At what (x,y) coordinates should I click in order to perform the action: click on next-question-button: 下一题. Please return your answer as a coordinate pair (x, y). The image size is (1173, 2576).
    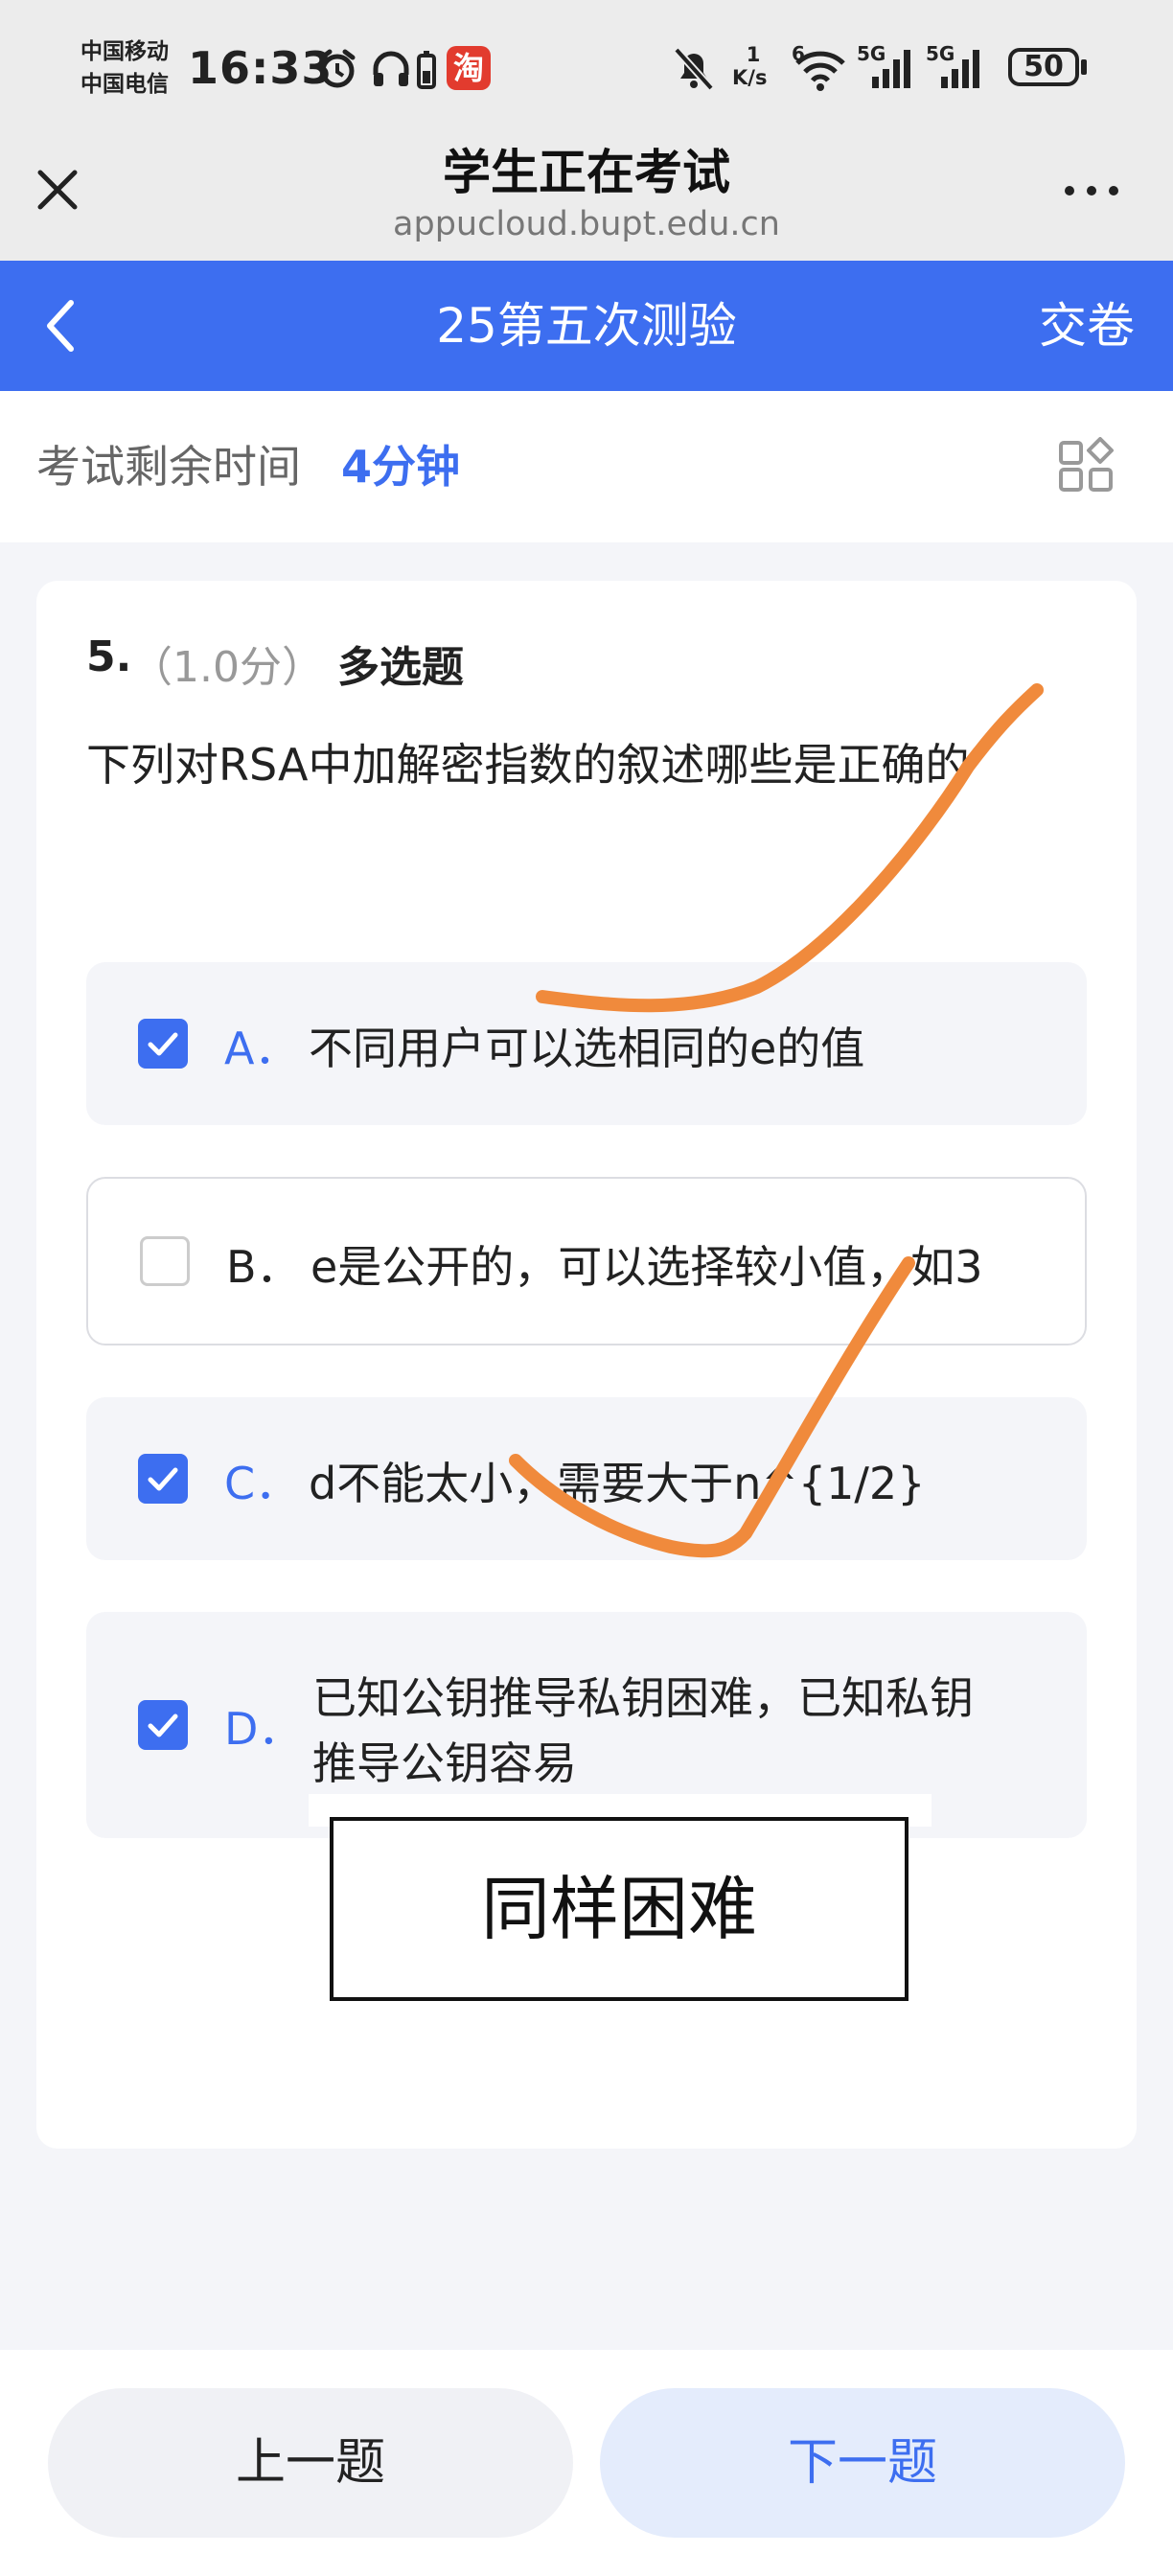
    Looking at the image, I should click on (862, 2463).